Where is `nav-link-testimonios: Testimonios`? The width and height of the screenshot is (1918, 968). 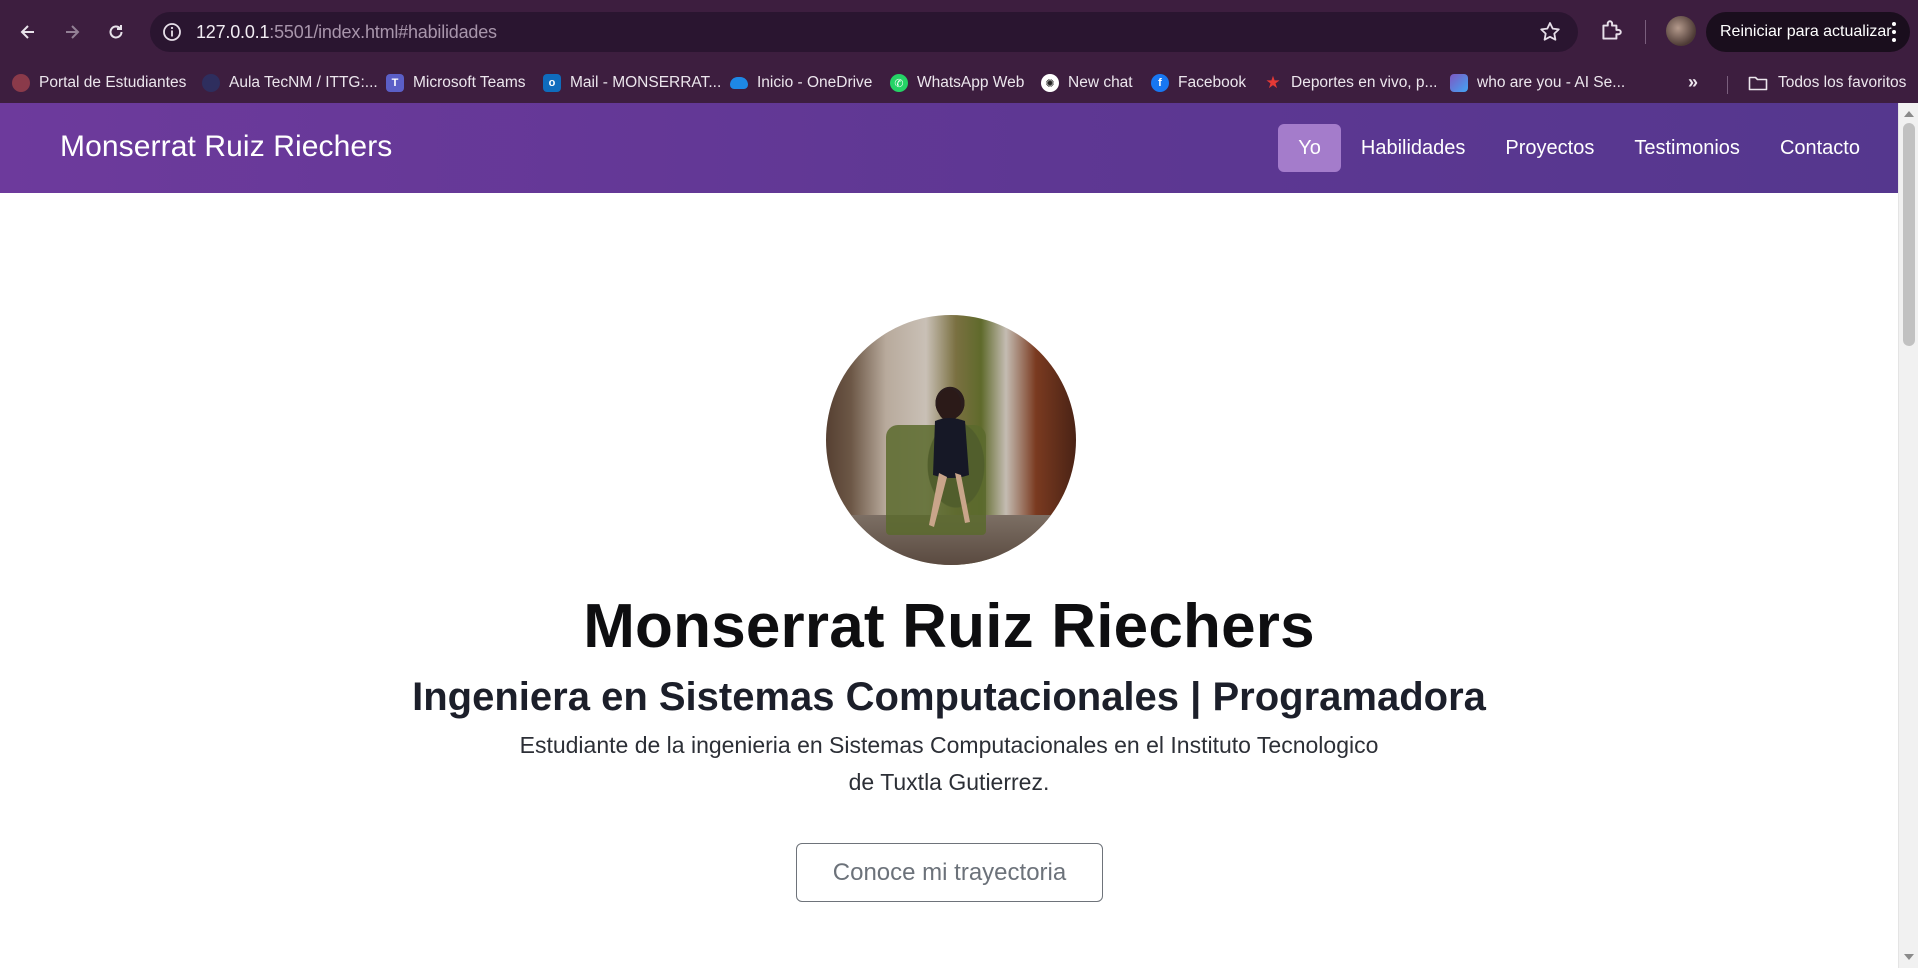 nav-link-testimonios: Testimonios is located at coordinates (1687, 148).